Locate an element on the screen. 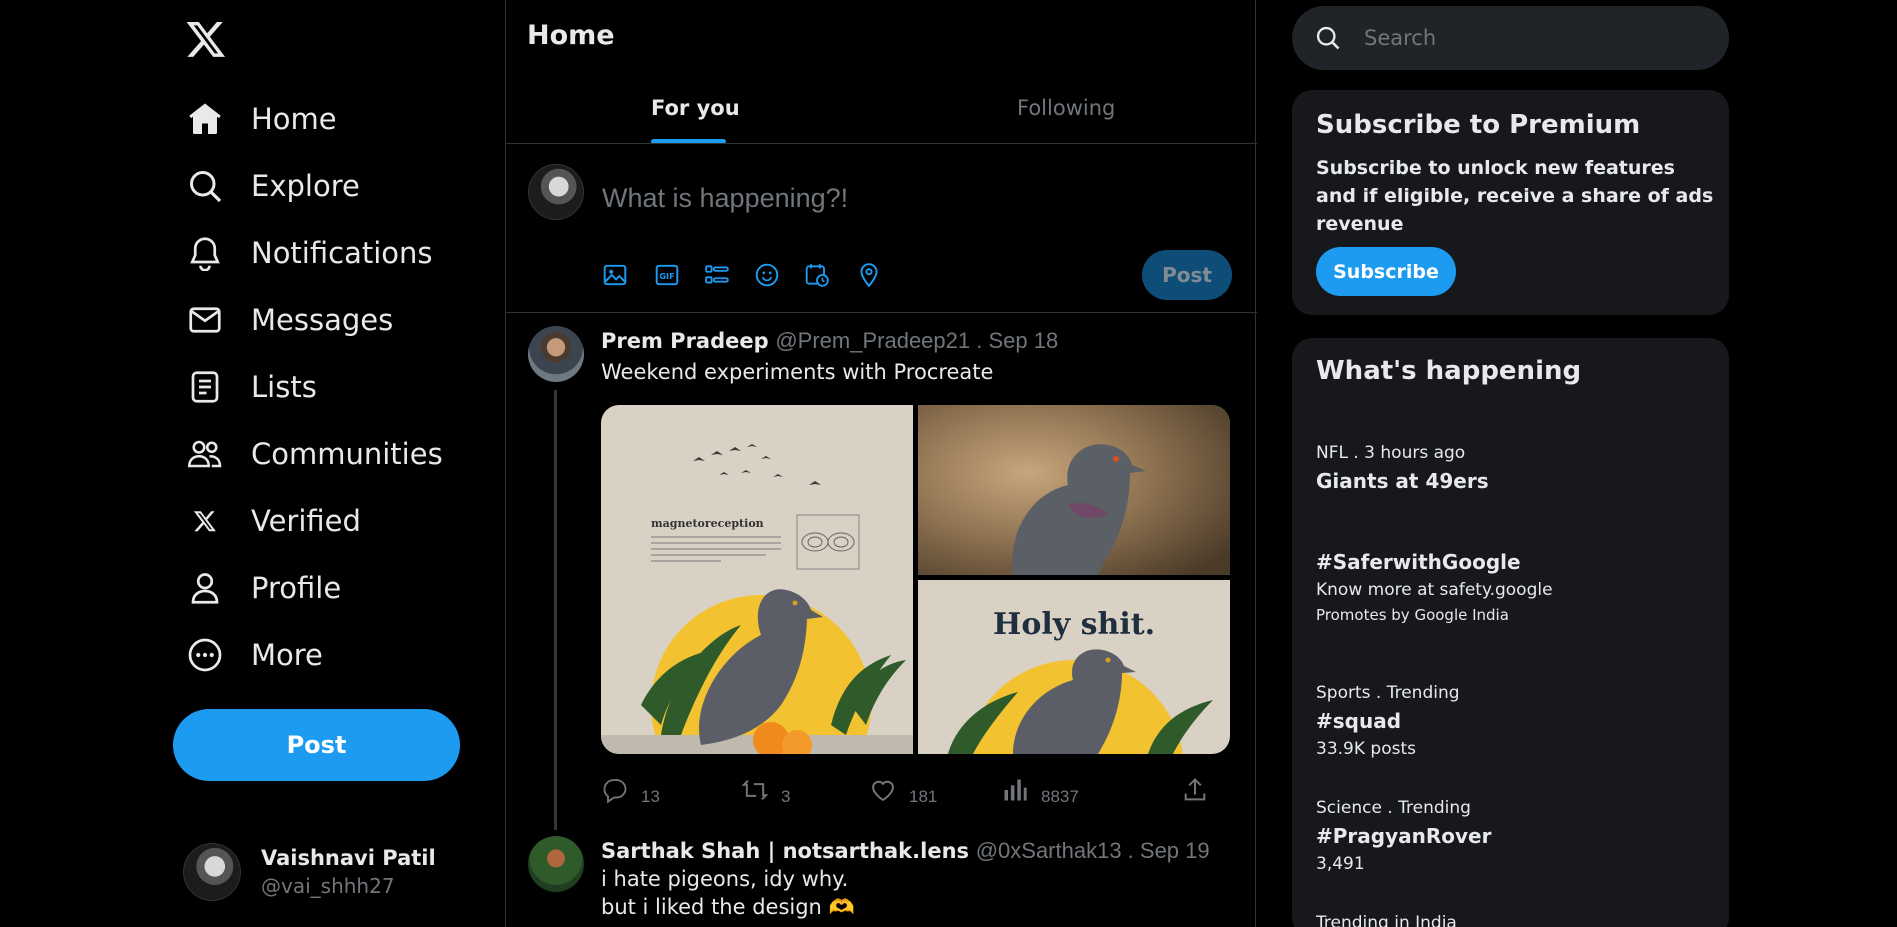  nav-verified: Verified is located at coordinates (273, 521).